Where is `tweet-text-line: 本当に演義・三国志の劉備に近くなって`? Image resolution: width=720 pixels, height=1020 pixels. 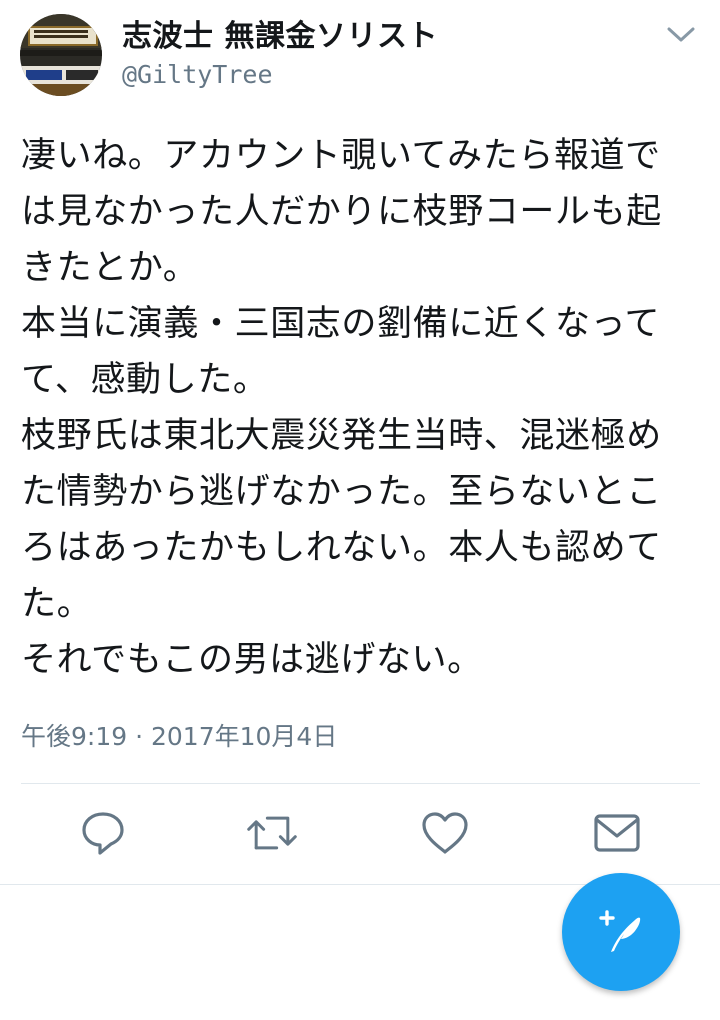
tweet-text-line: 本当に演義・三国志の劉備に近くなって is located at coordinates (341, 324).